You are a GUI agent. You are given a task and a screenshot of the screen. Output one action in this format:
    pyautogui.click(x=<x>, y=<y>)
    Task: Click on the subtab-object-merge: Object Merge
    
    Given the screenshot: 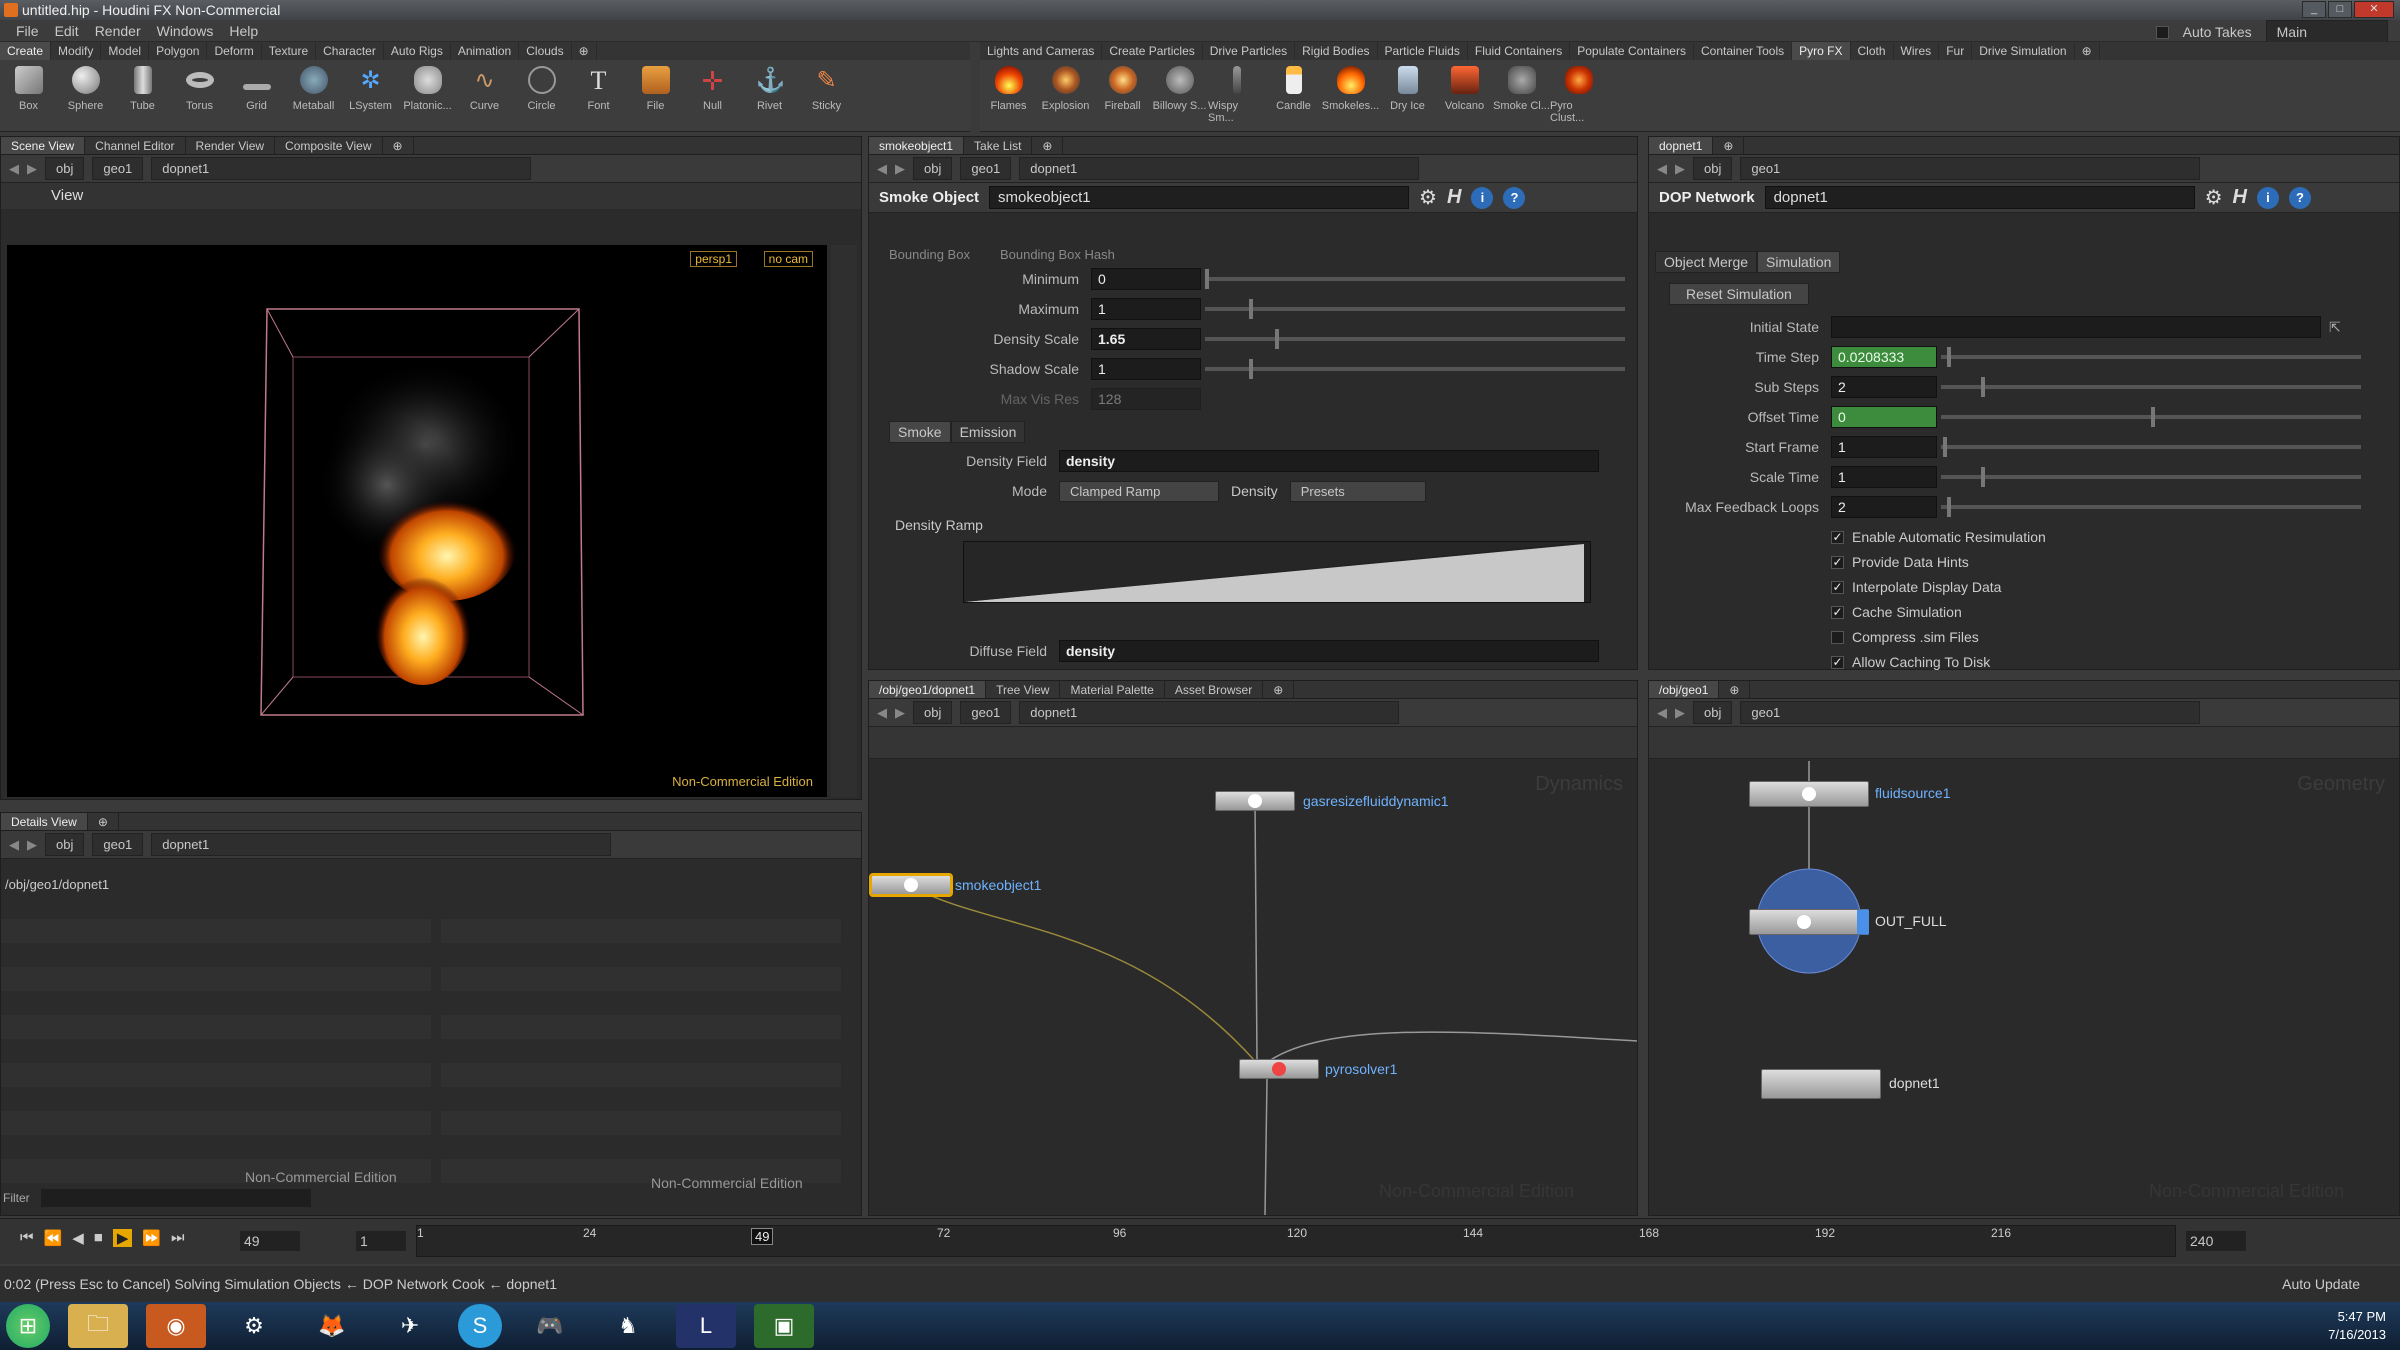 What is the action you would take?
    pyautogui.click(x=1706, y=262)
    